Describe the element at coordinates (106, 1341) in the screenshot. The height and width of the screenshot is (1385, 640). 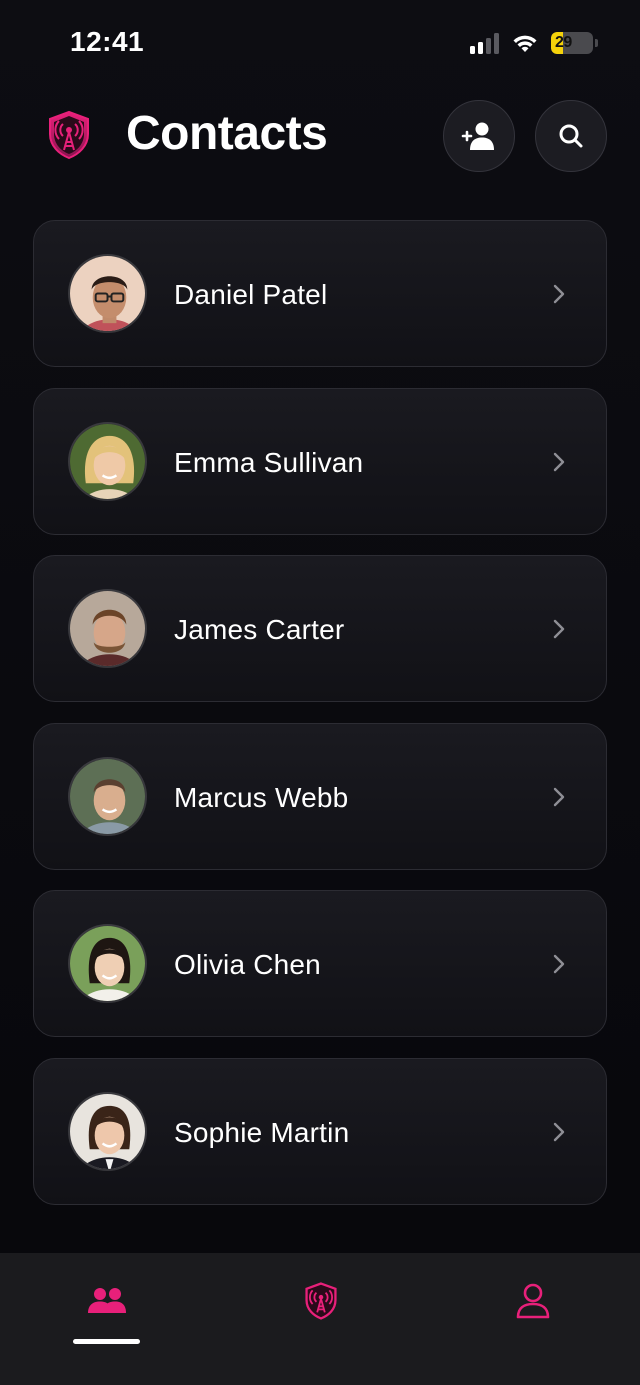
I see `active-tab-indicator` at that location.